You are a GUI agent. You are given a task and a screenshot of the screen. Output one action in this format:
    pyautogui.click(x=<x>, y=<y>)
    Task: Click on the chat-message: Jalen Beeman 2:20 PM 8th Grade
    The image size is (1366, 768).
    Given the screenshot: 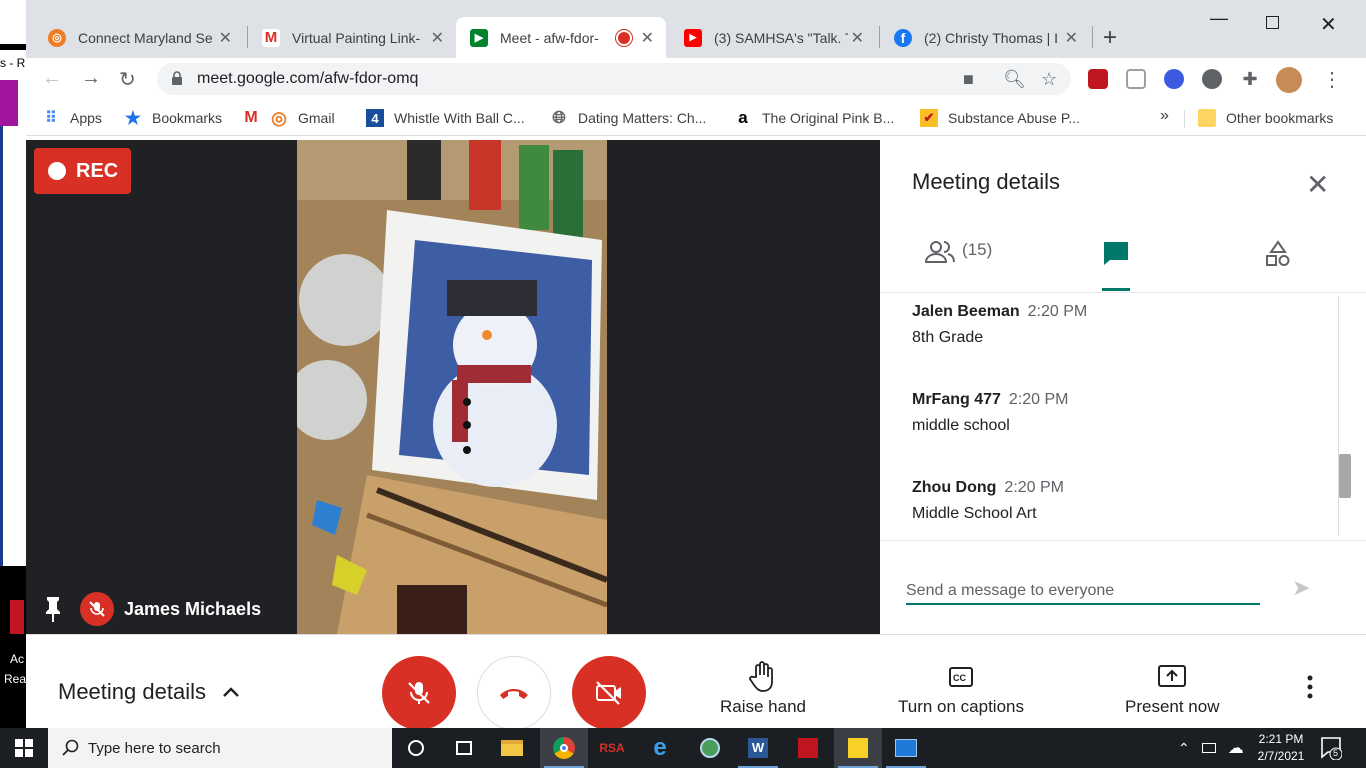 What is the action you would take?
    pyautogui.click(x=999, y=325)
    